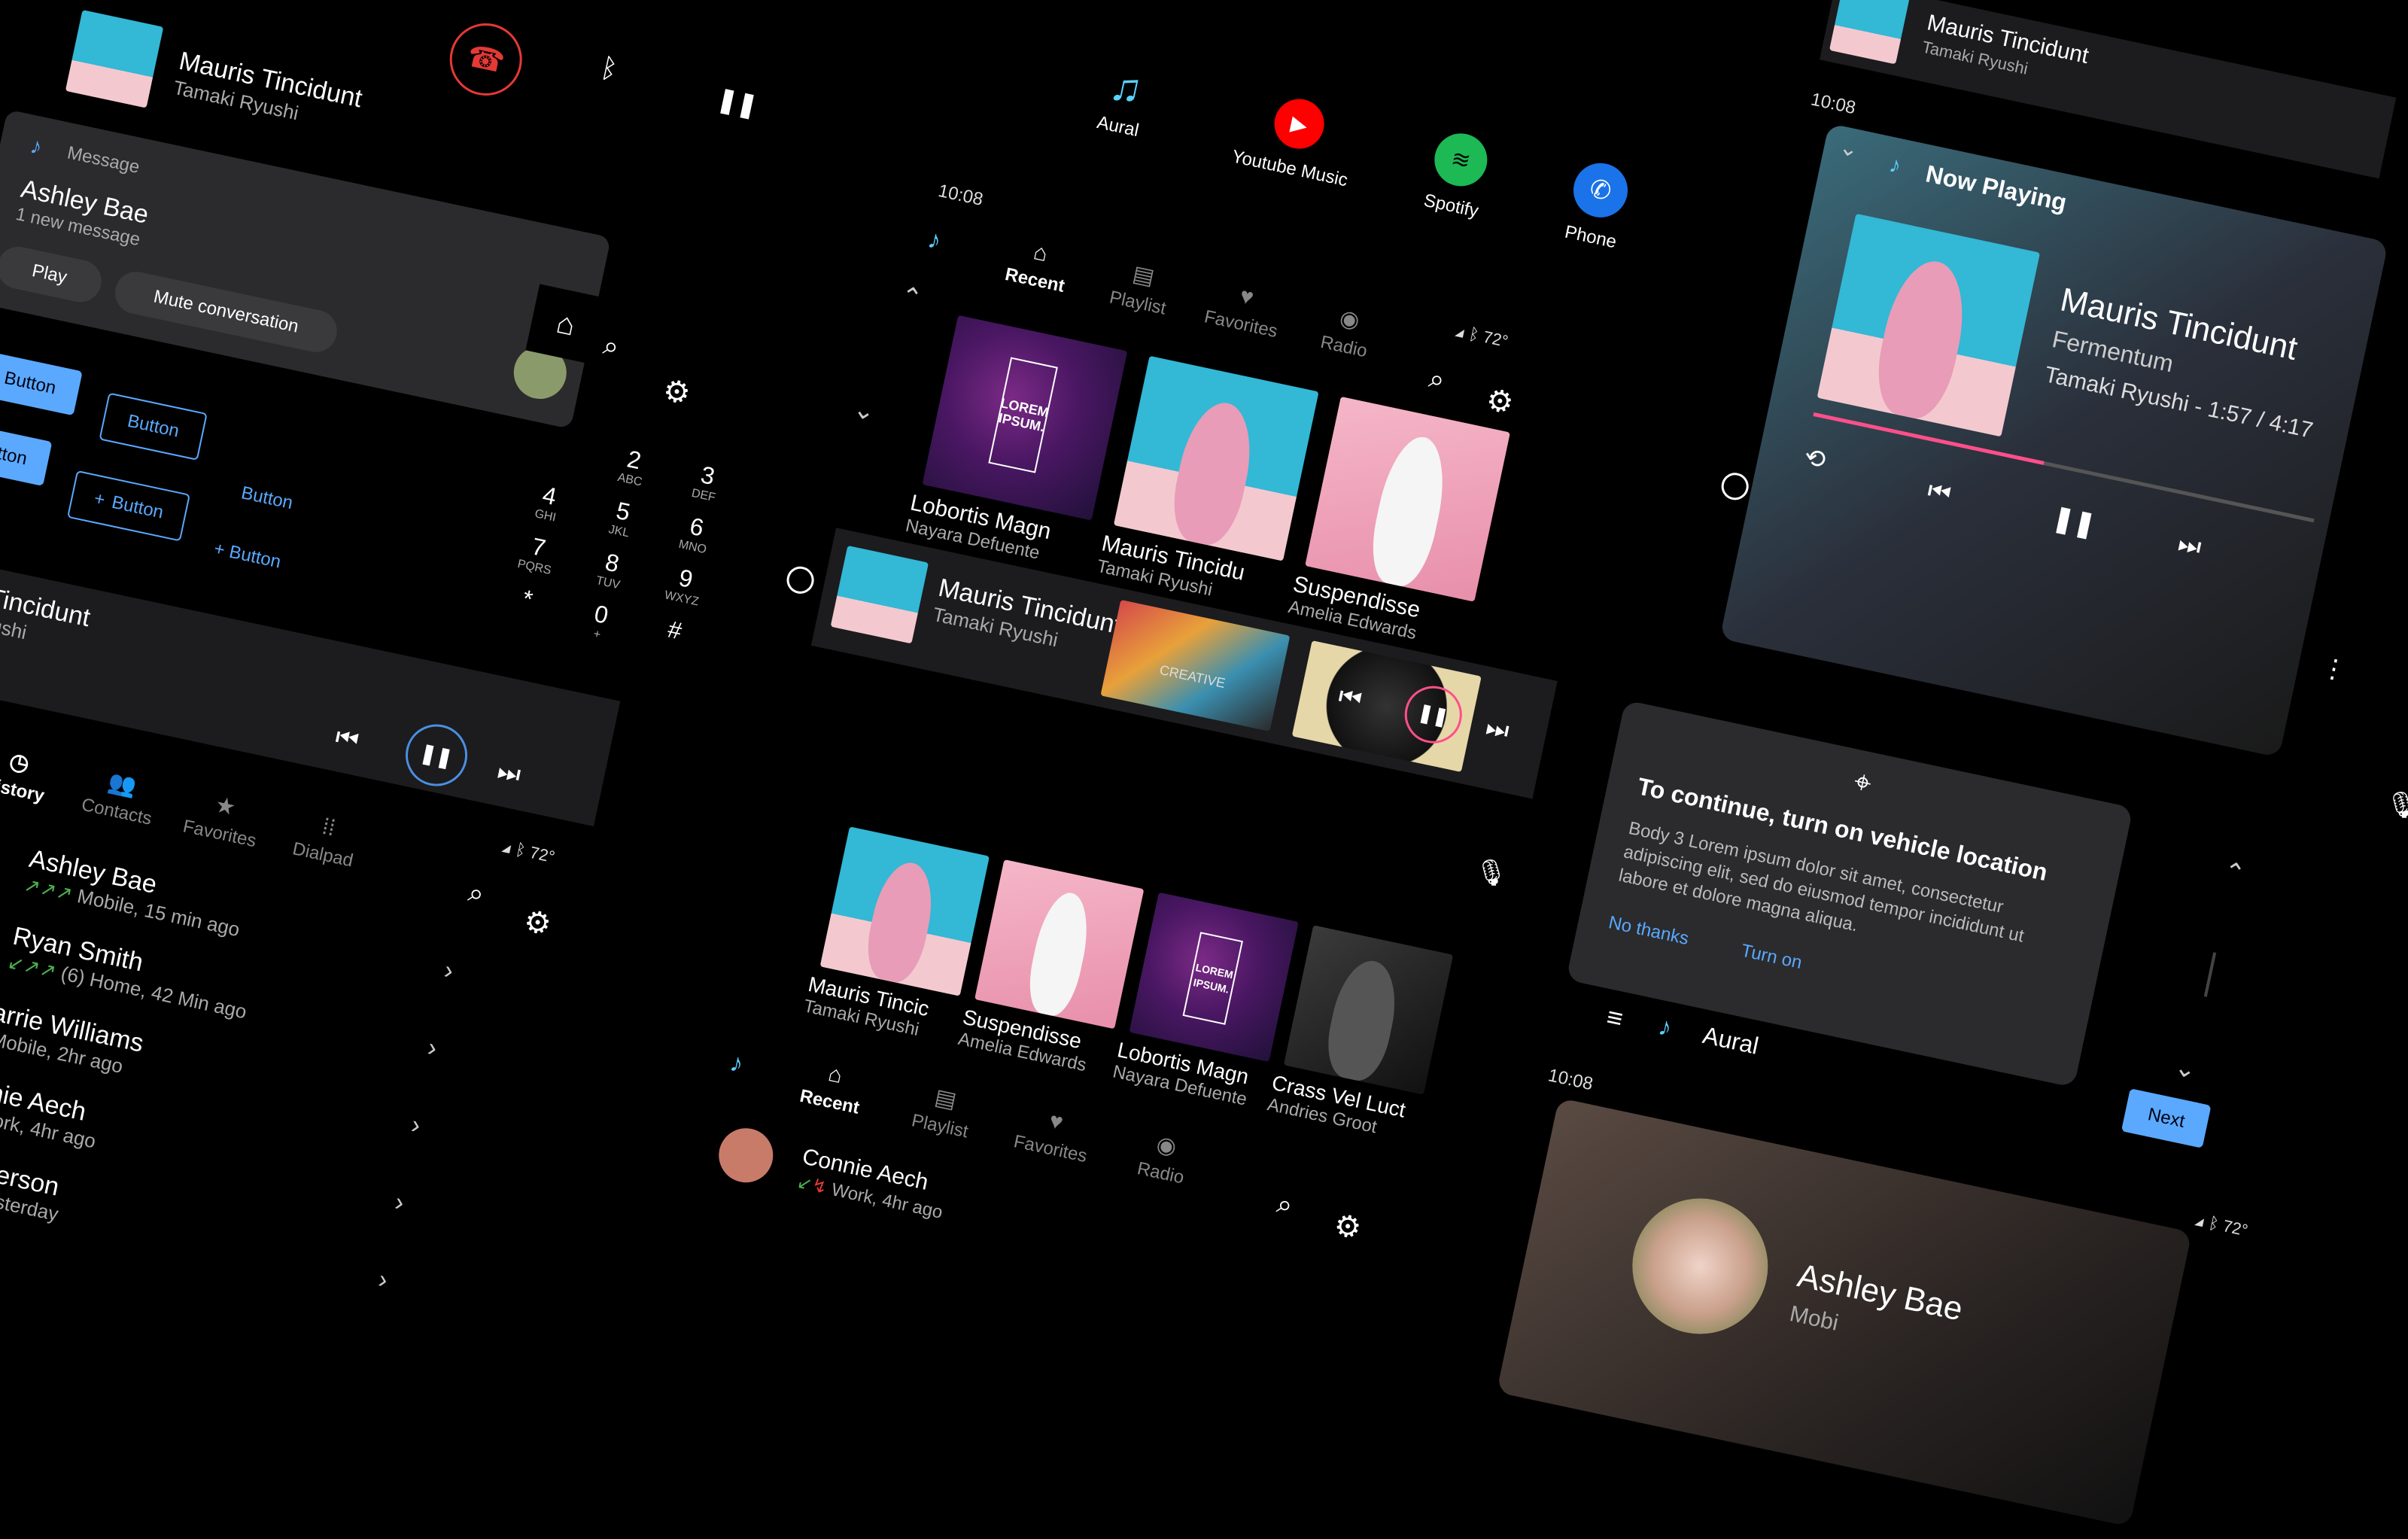 The width and height of the screenshot is (2408, 1539). Describe the element at coordinates (695, 533) in the screenshot. I see `dial-key: 6 MNO` at that location.